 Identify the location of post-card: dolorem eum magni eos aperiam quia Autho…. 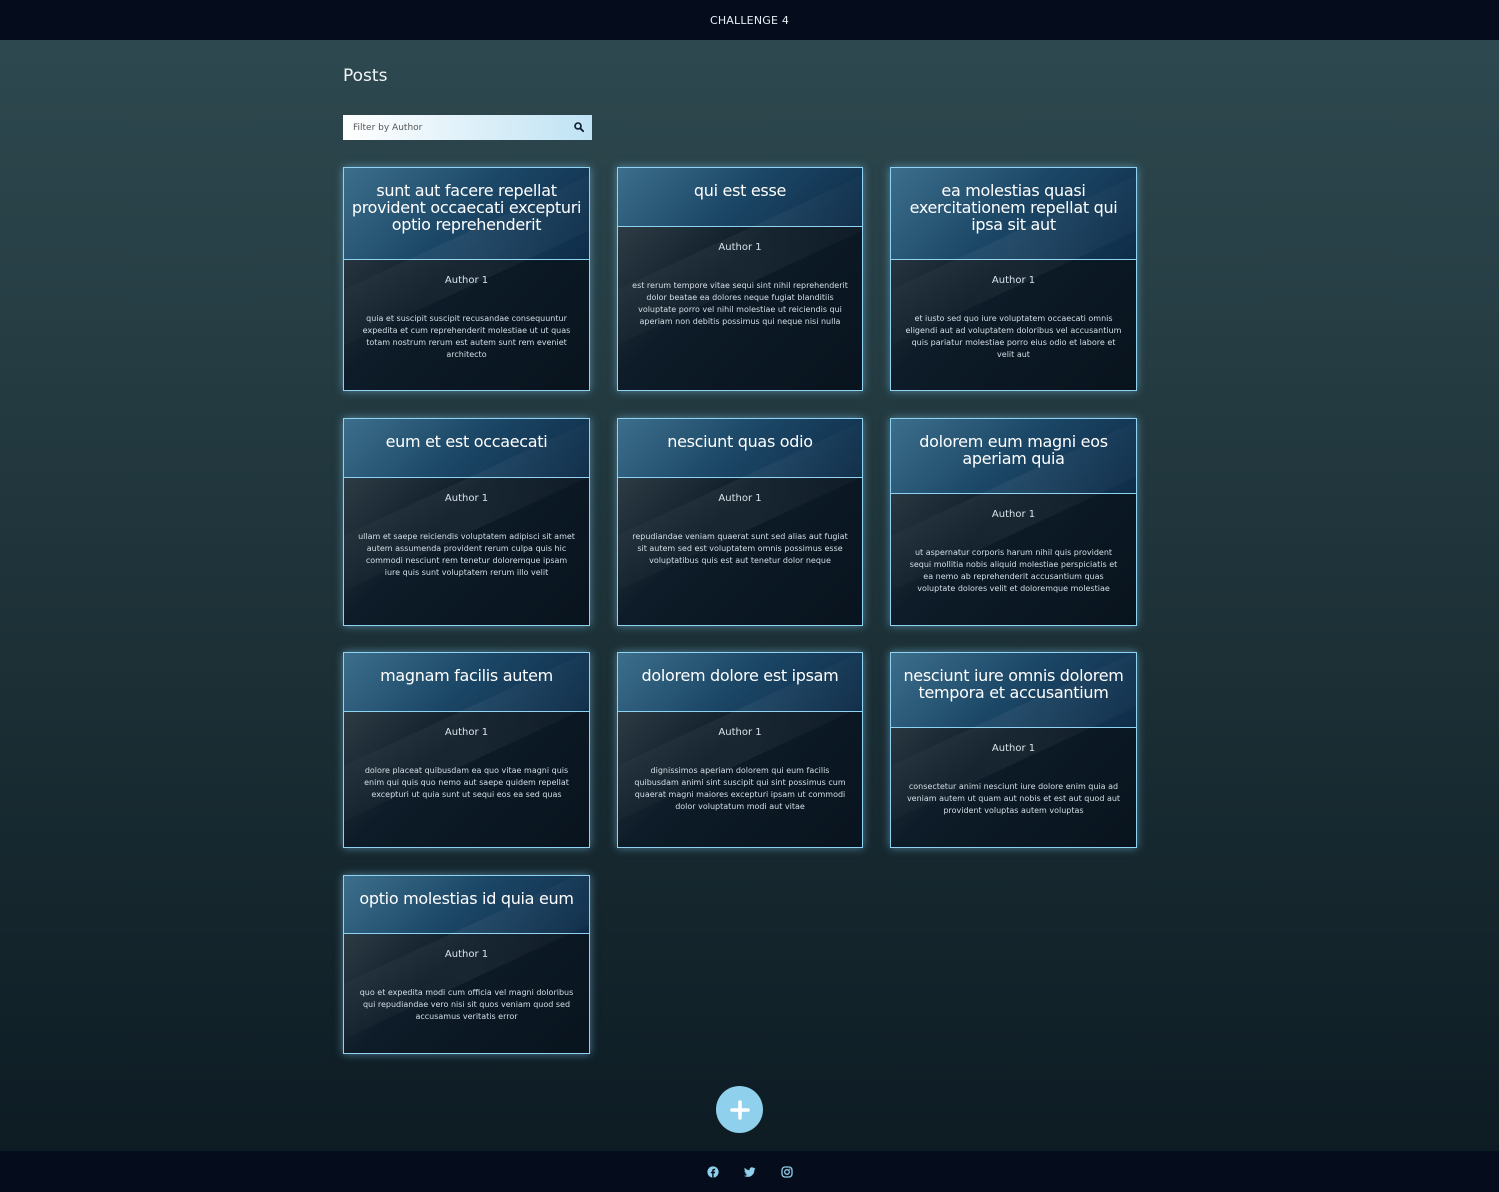
(1013, 522).